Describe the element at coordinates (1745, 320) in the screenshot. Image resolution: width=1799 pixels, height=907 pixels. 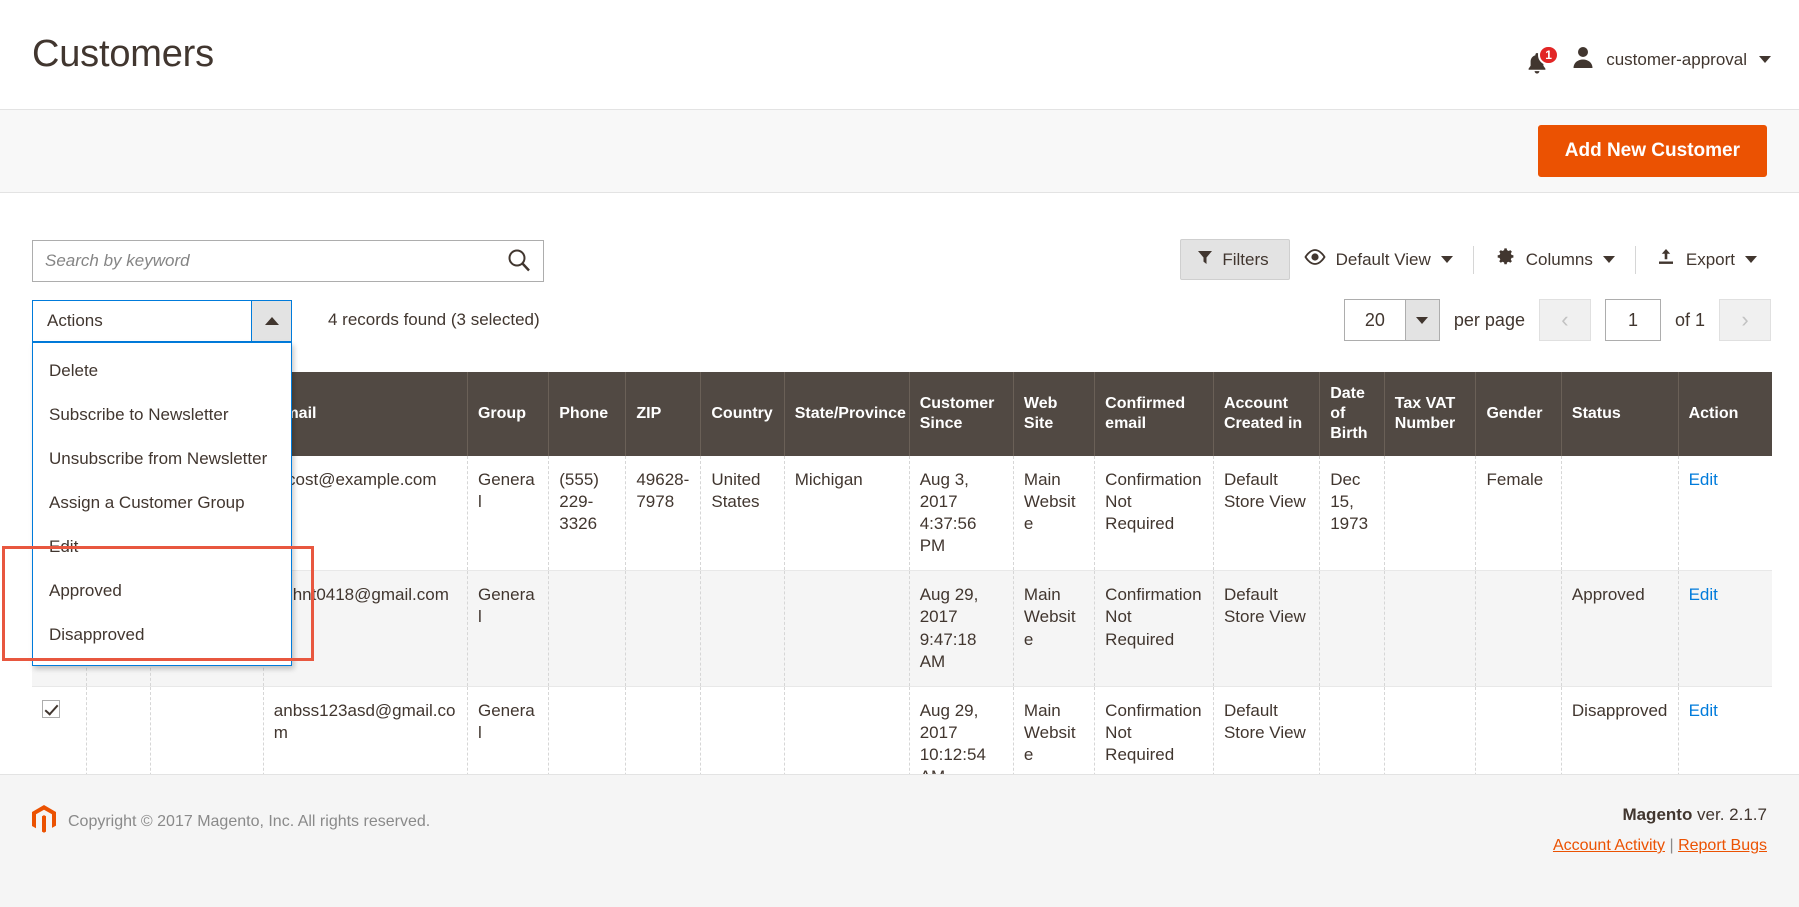
I see `next-page-button: ›` at that location.